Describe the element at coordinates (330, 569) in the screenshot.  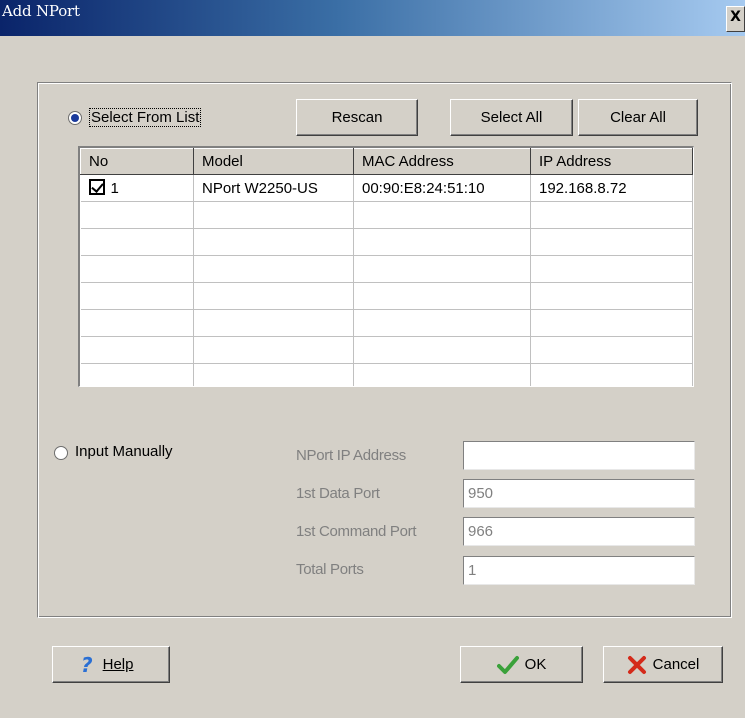
I see `total-ports-label: Total Ports` at that location.